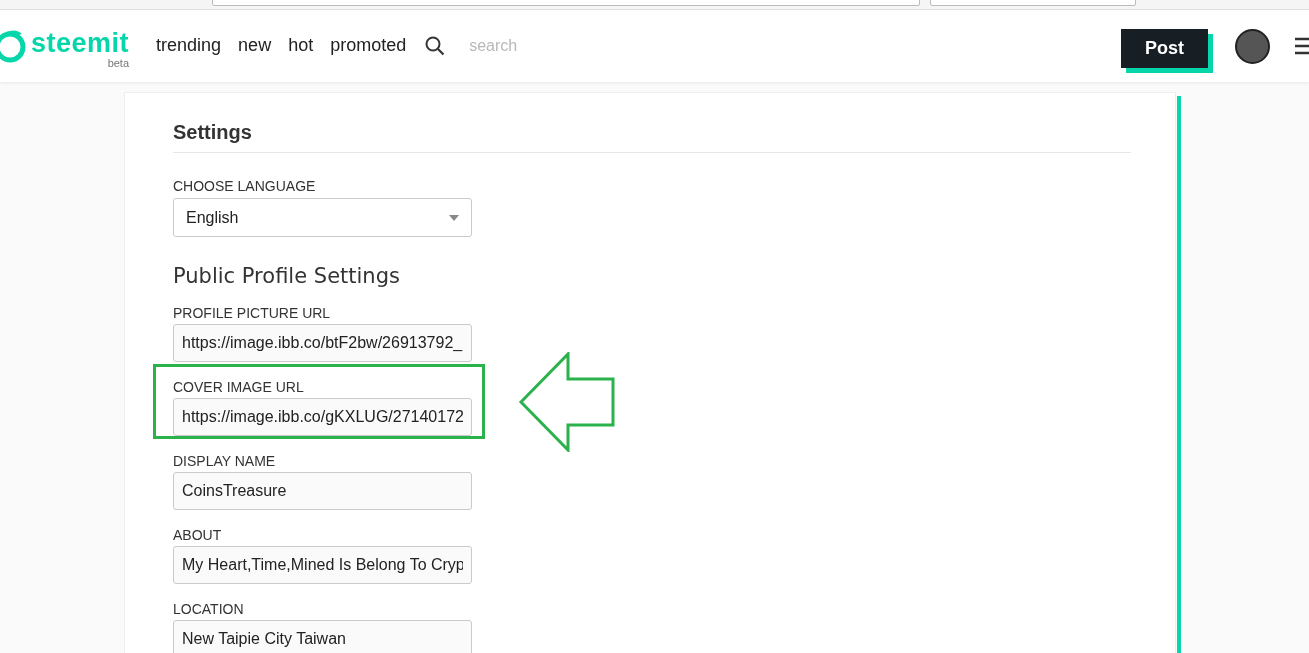  Describe the element at coordinates (252, 312) in the screenshot. I see `field-label: PROFILE PICTURE URL` at that location.